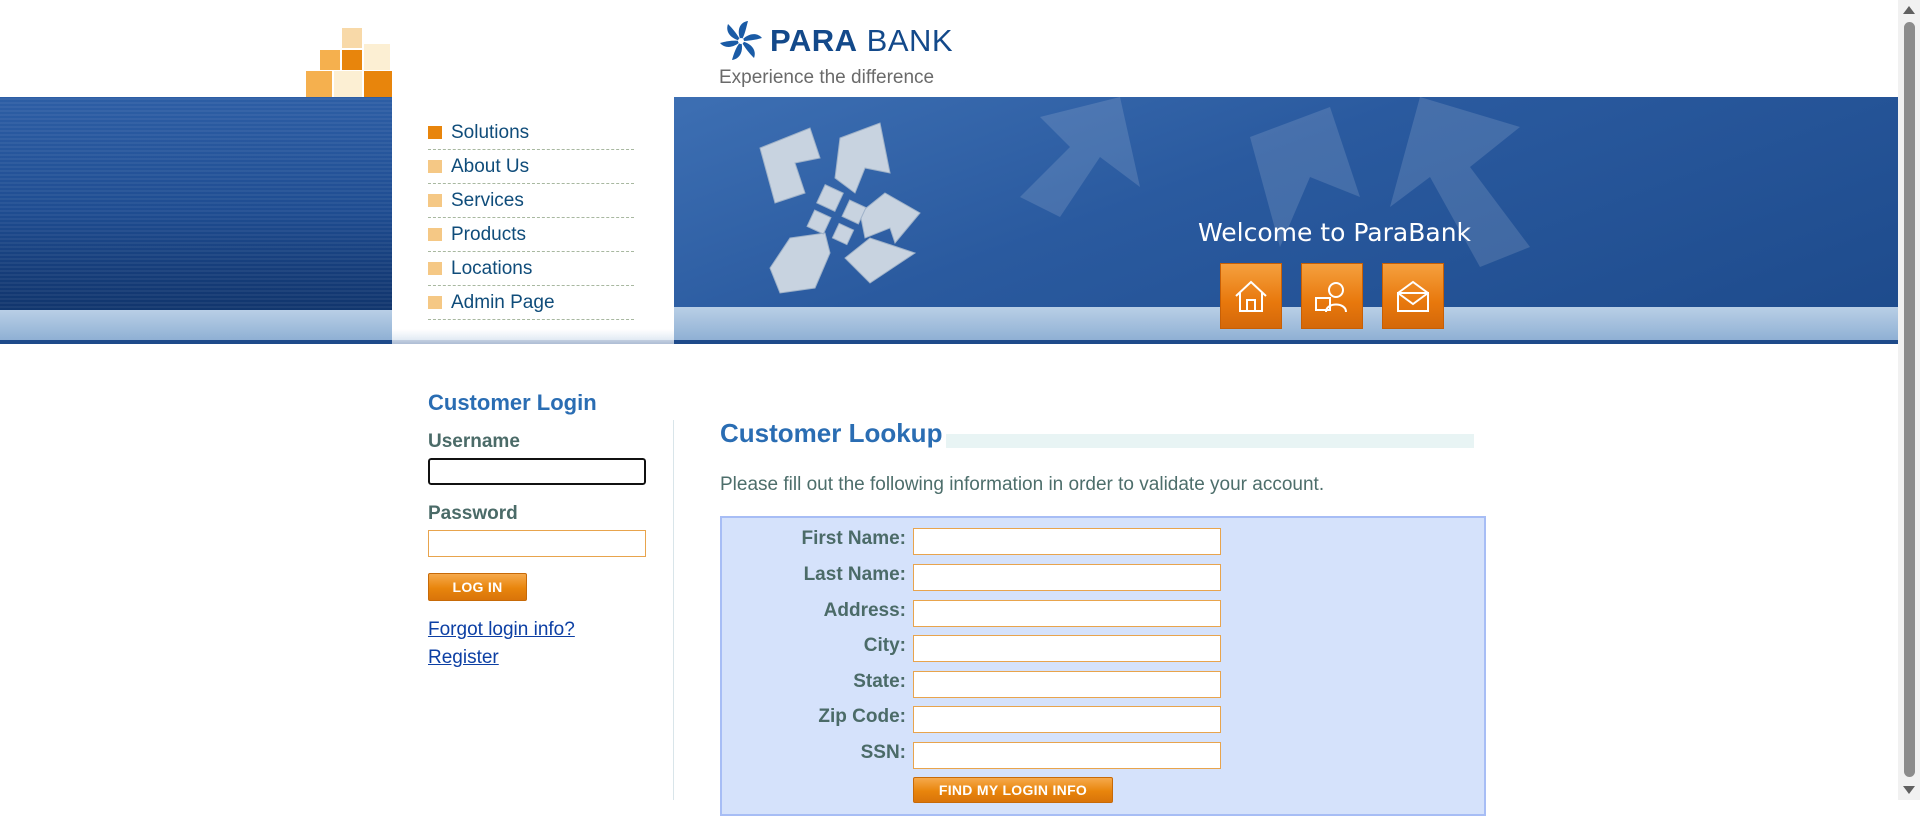 Image resolution: width=1920 pixels, height=816 pixels. What do you see at coordinates (531, 235) in the screenshot?
I see `menu-item-products: Products` at bounding box center [531, 235].